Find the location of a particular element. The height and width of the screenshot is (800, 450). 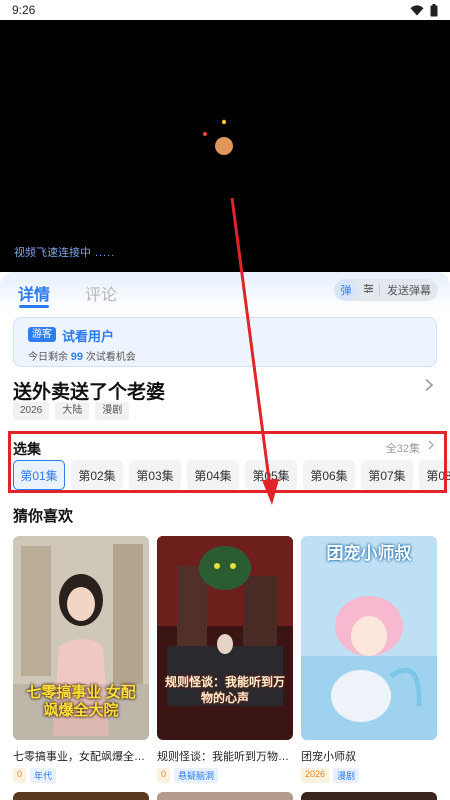

recommend-card-name: 七零搞事业，女配飒爆全大院 is located at coordinates (80, 757).